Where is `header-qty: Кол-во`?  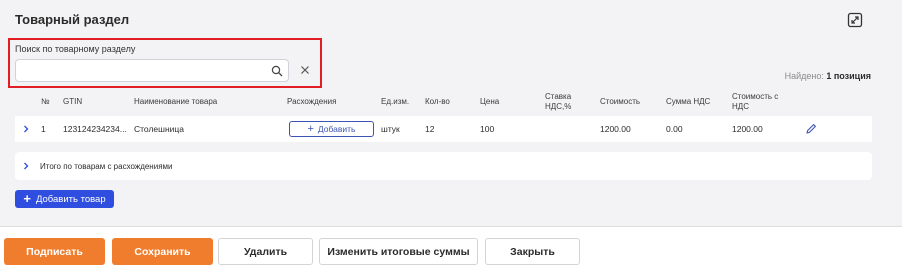 header-qty: Кол-во is located at coordinates (437, 101).